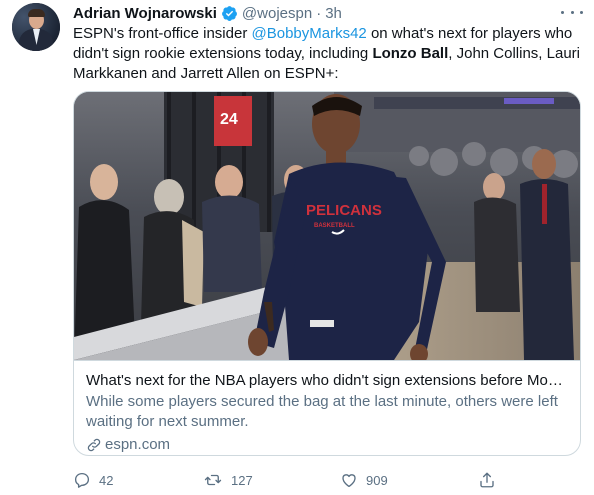 The width and height of the screenshot is (594, 495). What do you see at coordinates (229, 13) in the screenshot?
I see `verified-icon` at bounding box center [229, 13].